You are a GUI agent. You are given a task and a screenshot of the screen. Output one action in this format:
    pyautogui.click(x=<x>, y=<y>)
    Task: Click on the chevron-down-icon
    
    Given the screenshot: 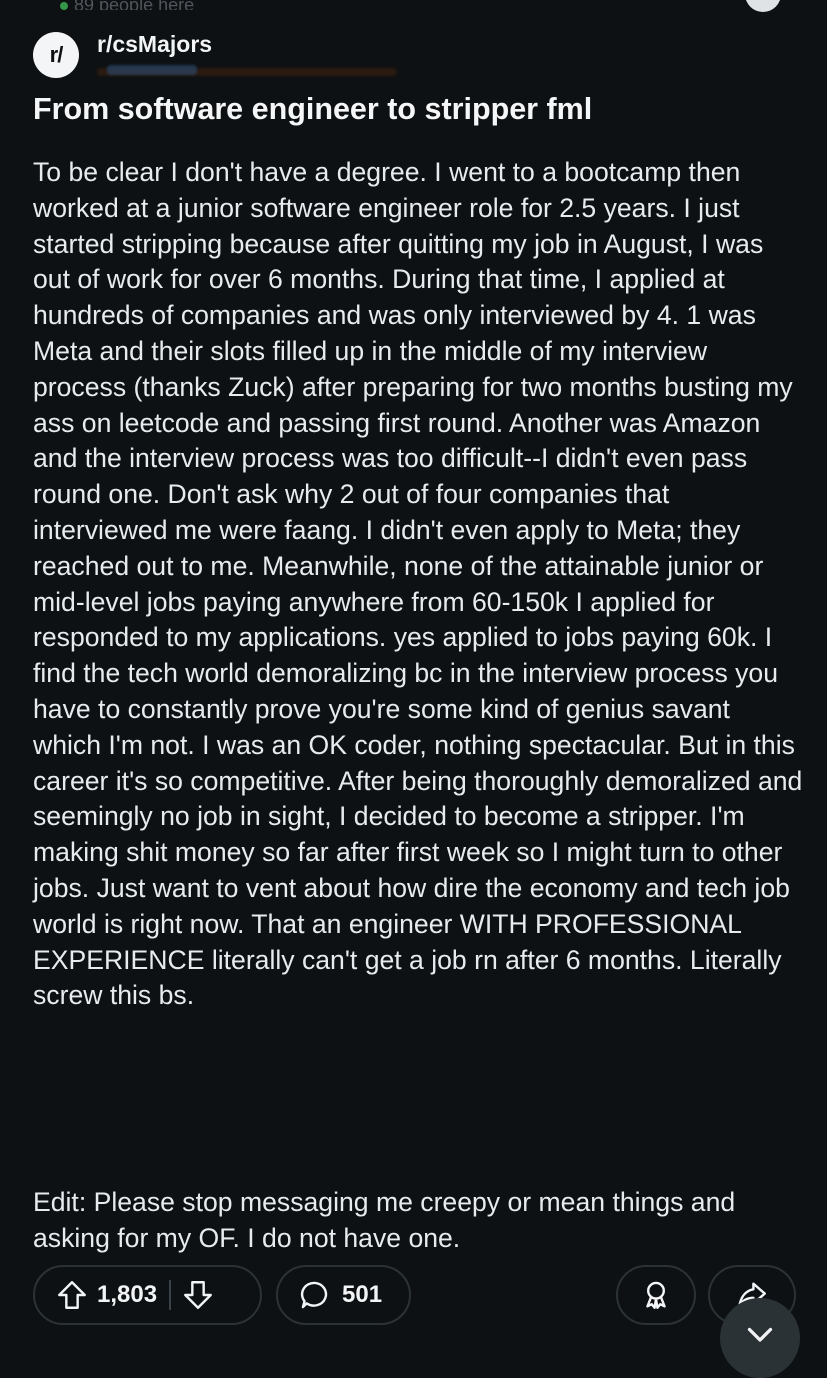 What is the action you would take?
    pyautogui.click(x=760, y=1334)
    